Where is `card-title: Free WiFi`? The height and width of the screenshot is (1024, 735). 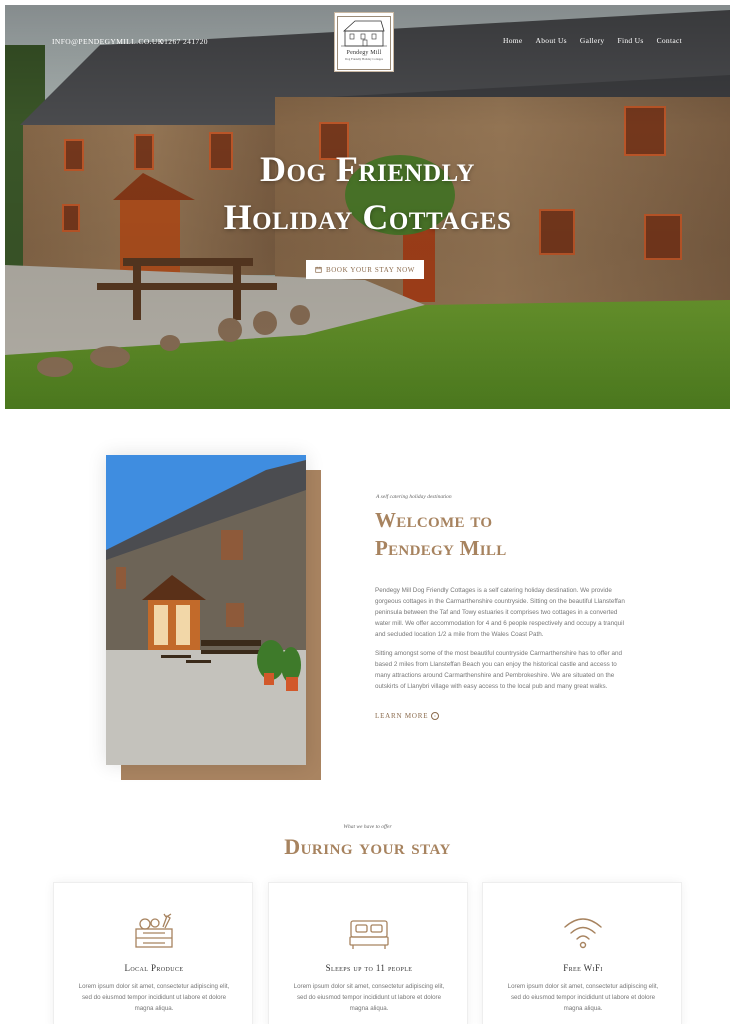
card-title: Free WiFi is located at coordinates (583, 968).